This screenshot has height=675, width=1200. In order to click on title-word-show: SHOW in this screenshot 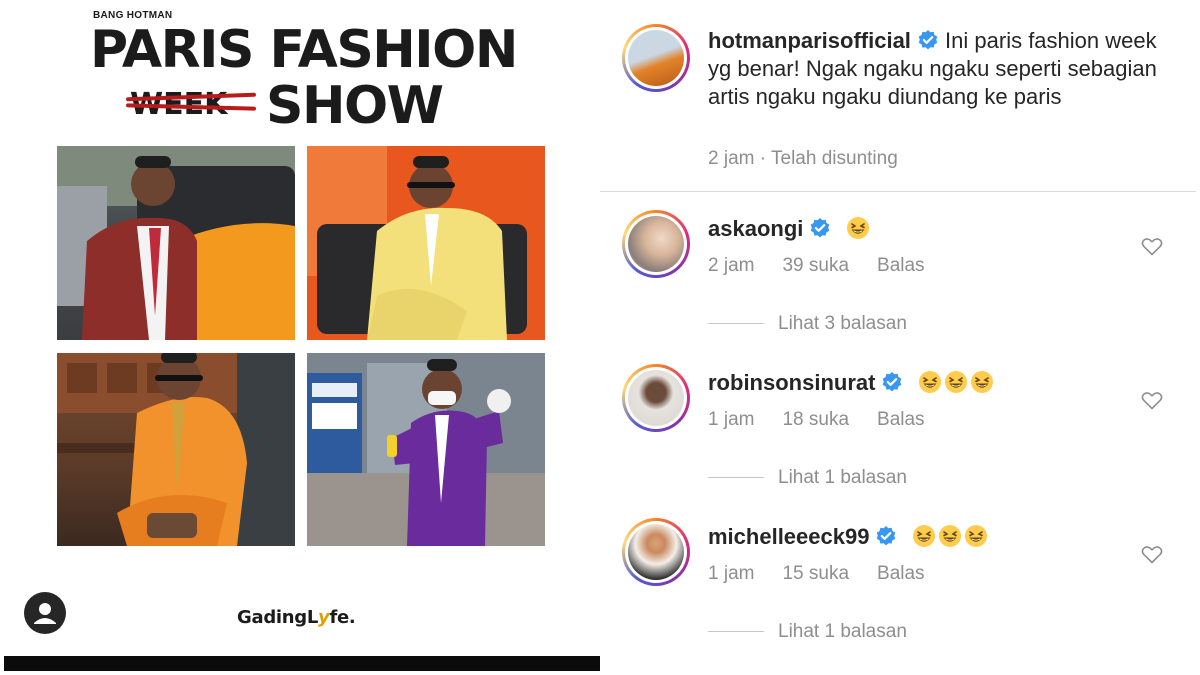, I will do `click(355, 106)`.